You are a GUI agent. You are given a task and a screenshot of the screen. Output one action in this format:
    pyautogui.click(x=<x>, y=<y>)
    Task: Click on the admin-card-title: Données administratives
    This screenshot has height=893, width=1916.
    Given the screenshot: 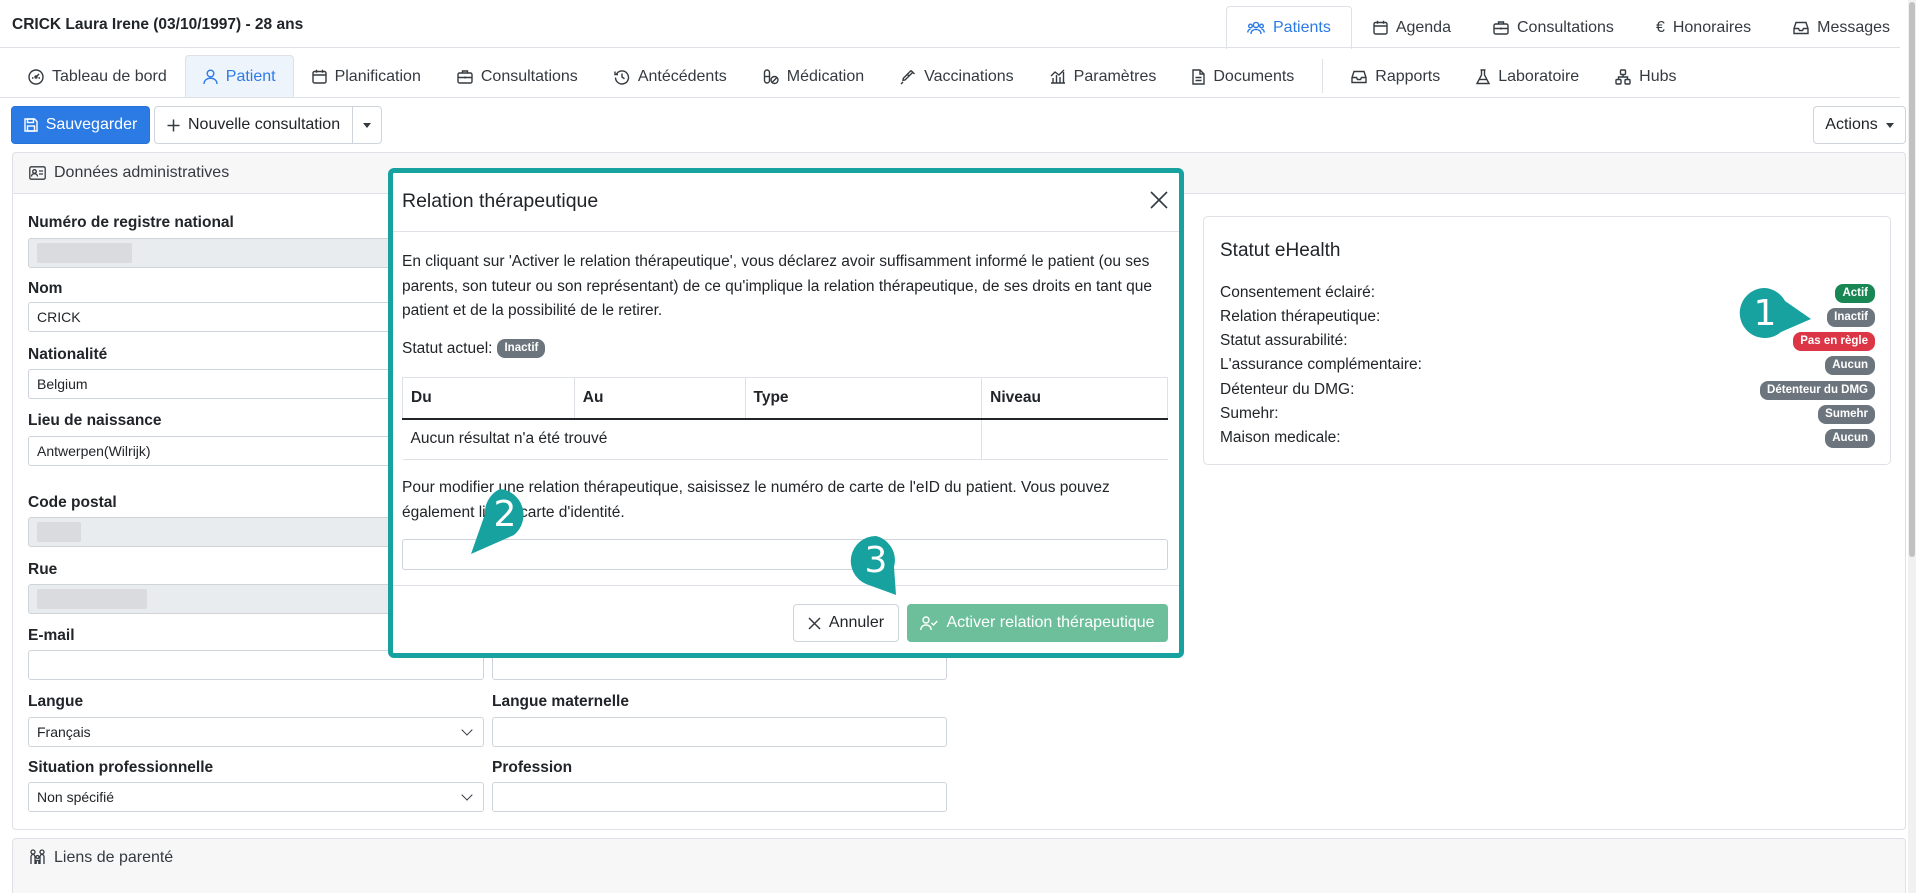 What is the action you would take?
    pyautogui.click(x=142, y=172)
    